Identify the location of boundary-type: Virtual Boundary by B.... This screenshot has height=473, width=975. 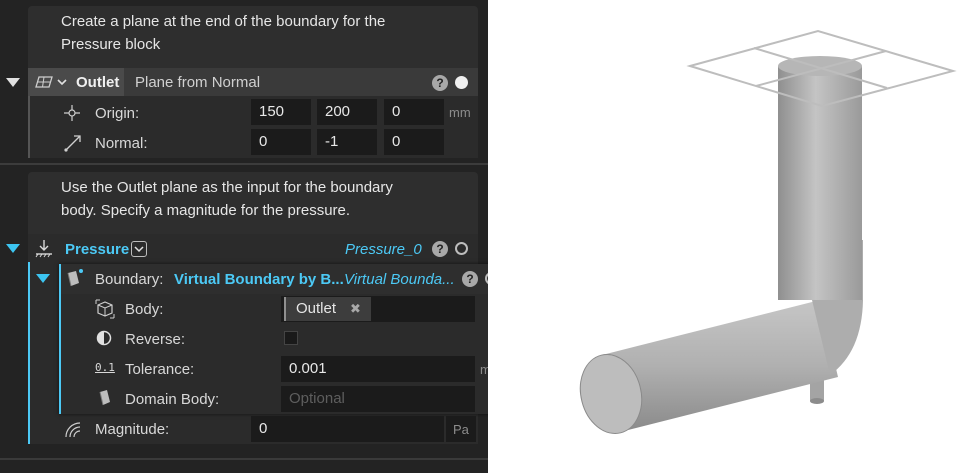
(259, 279).